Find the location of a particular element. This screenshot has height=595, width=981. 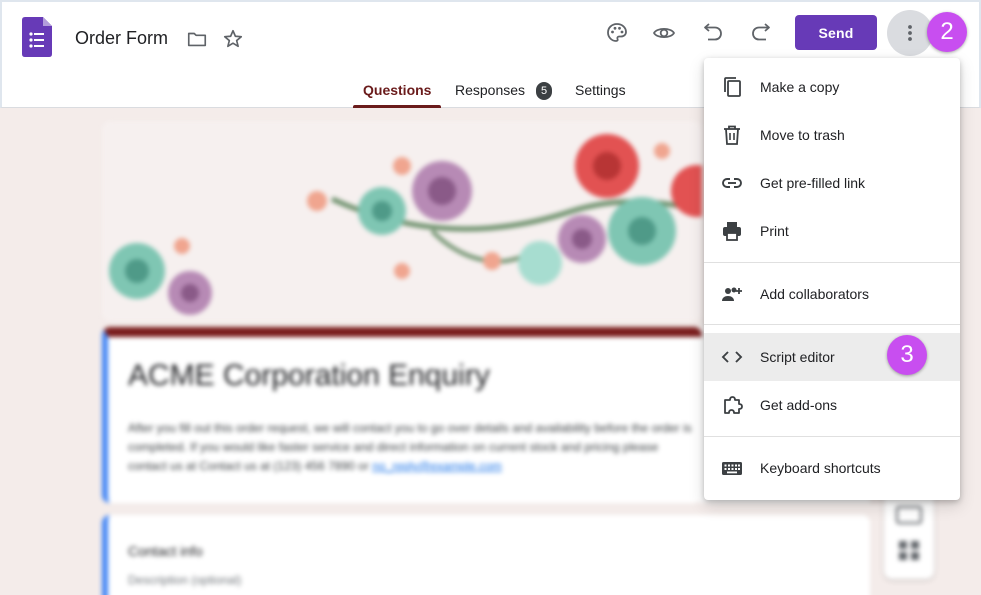

responses-count-badge: 5 is located at coordinates (544, 91).